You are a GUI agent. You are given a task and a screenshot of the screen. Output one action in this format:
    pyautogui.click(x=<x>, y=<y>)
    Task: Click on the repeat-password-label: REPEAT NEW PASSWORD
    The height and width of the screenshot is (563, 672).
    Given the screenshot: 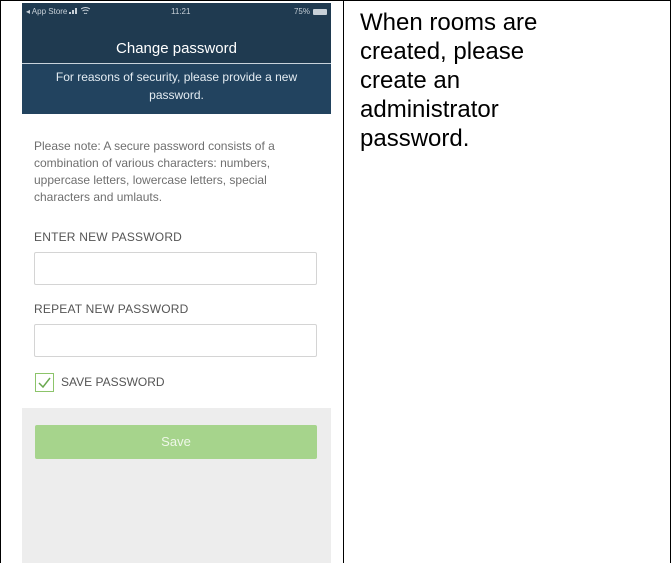 What is the action you would take?
    pyautogui.click(x=111, y=309)
    